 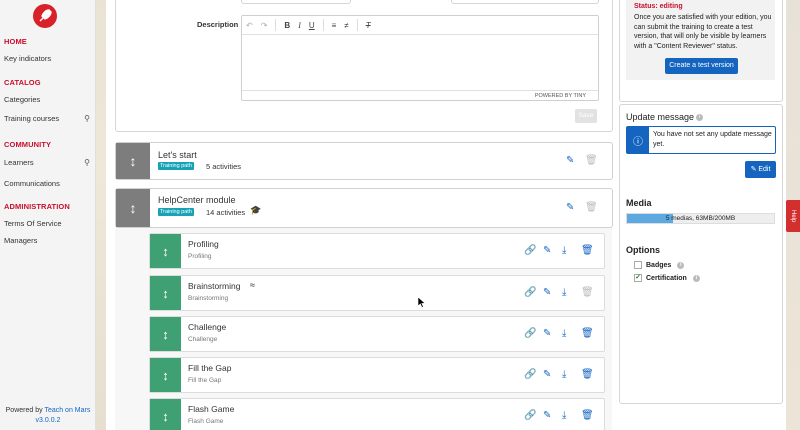 What do you see at coordinates (67, 410) in the screenshot?
I see `brand-link: Teach on Mars` at bounding box center [67, 410].